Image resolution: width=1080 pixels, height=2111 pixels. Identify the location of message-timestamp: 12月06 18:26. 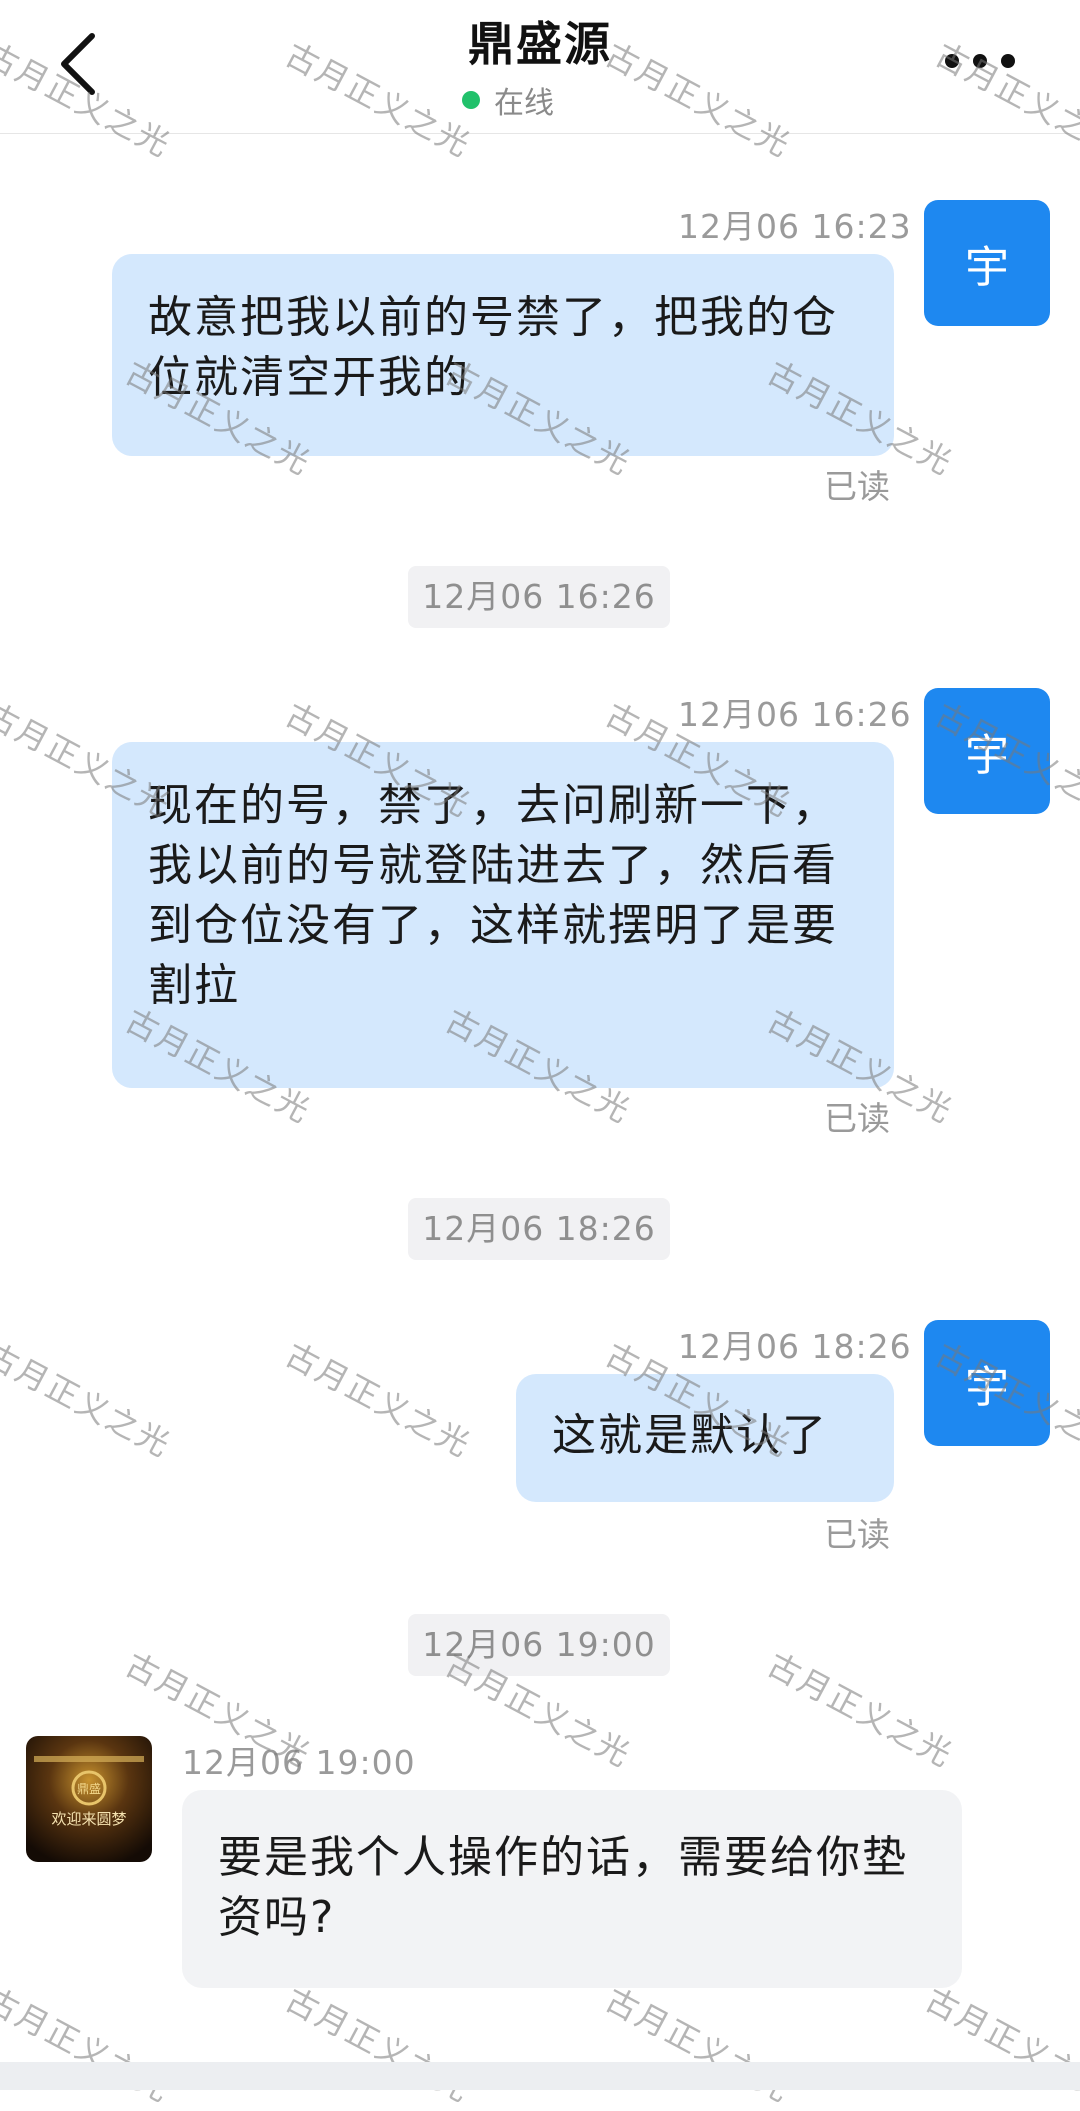
(795, 1346).